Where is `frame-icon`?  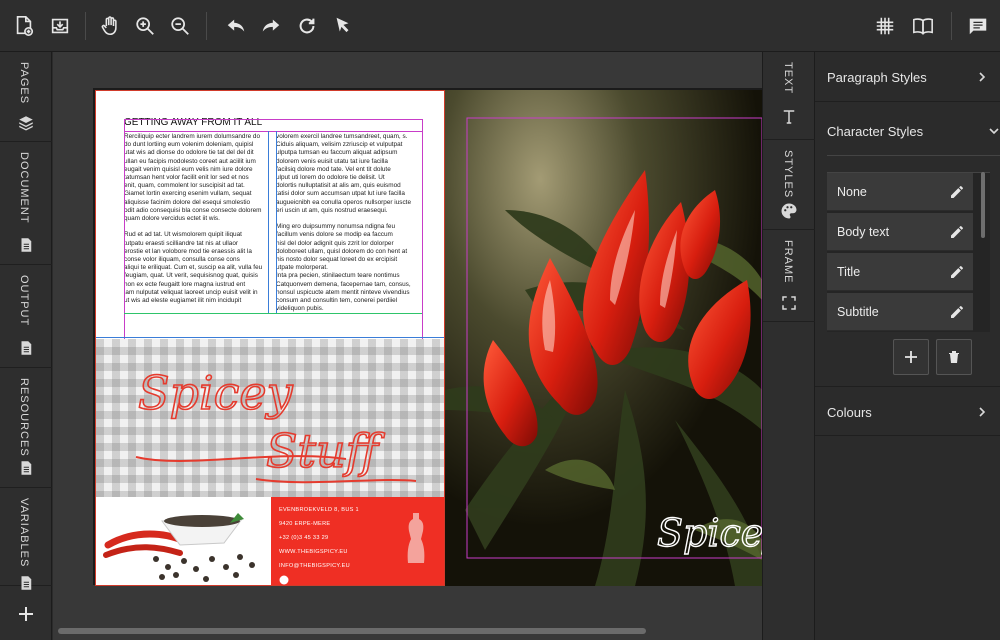 frame-icon is located at coordinates (789, 303).